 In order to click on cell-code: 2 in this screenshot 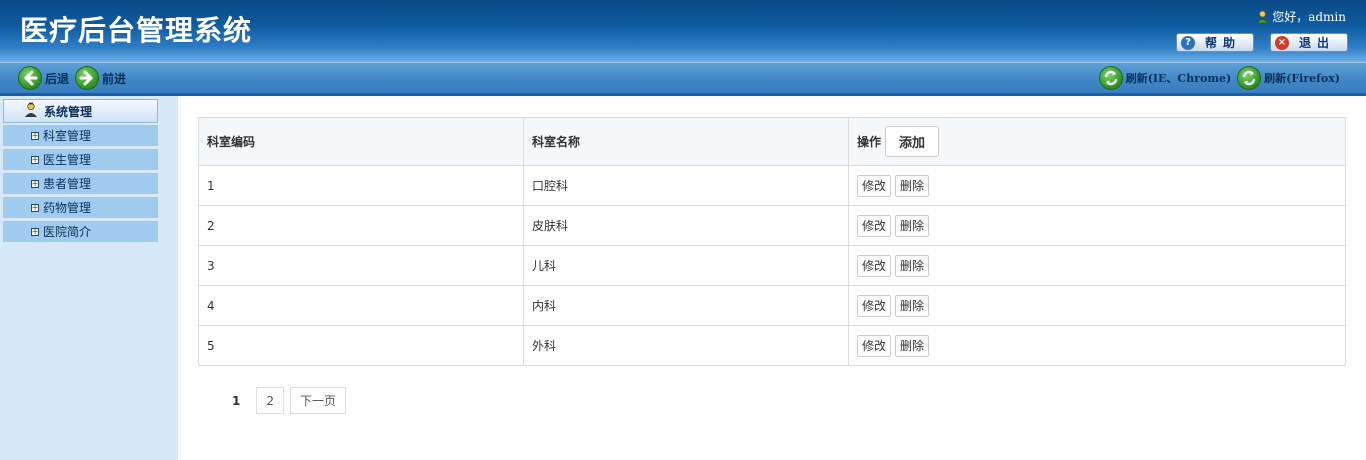, I will do `click(361, 225)`.